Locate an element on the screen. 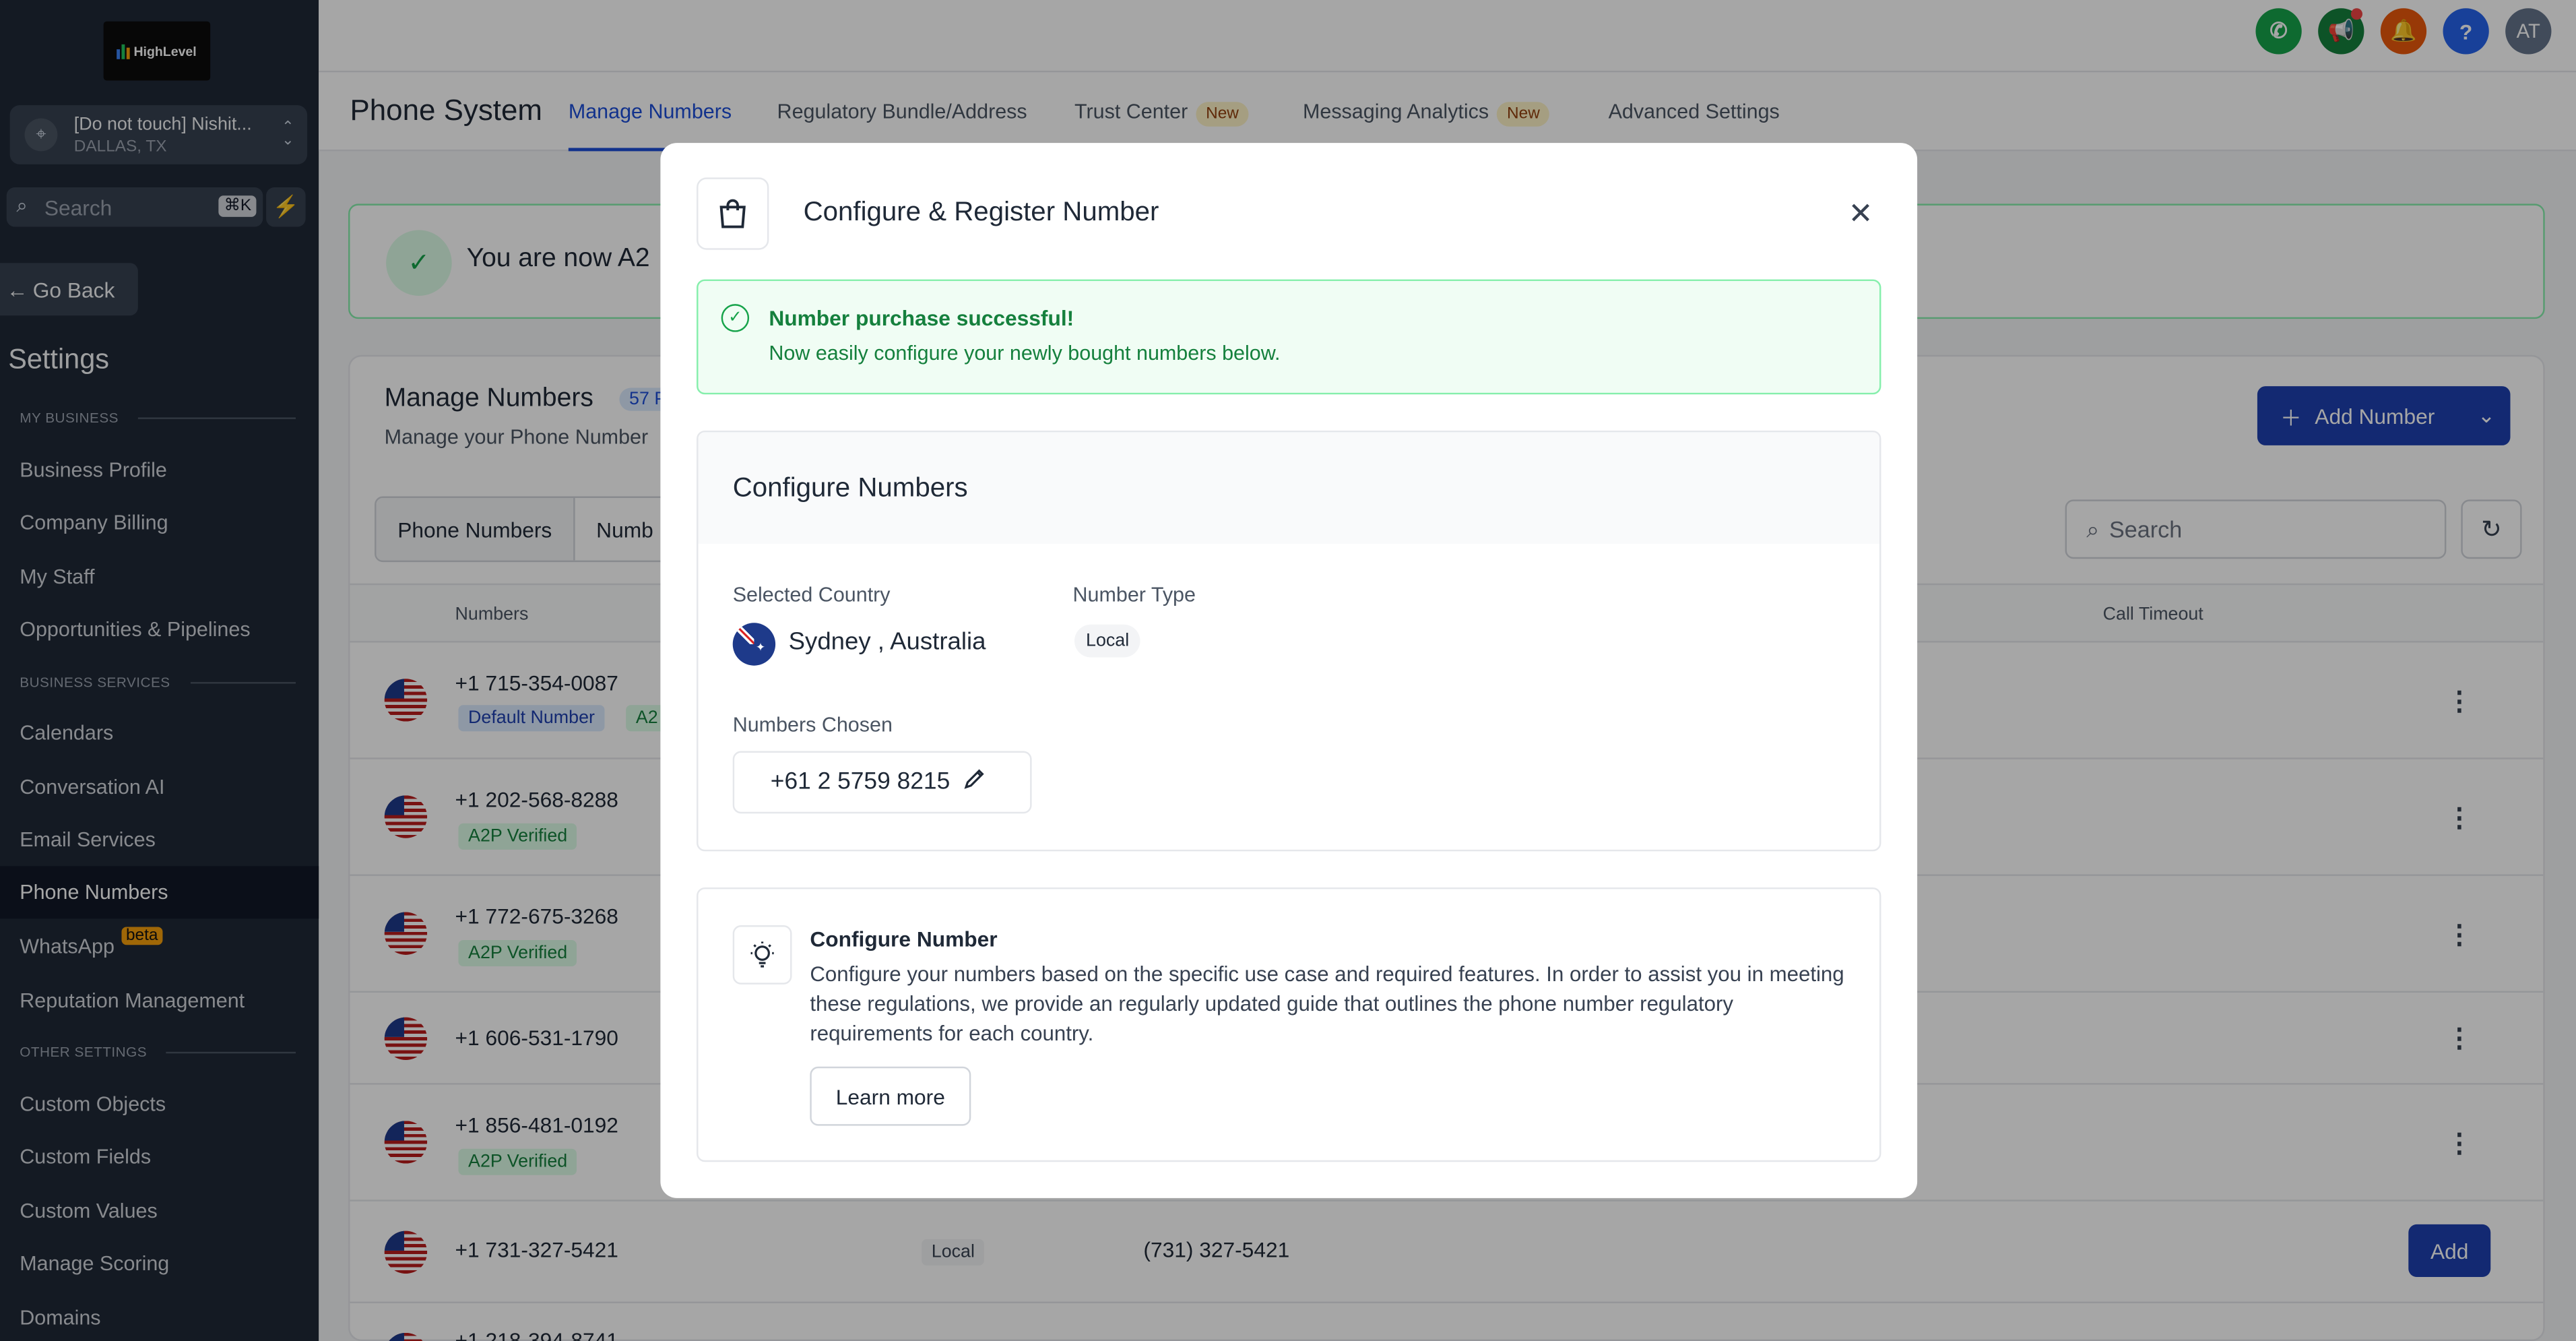 This screenshot has width=2576, height=1341. success-title: Number purchase successful! is located at coordinates (922, 318).